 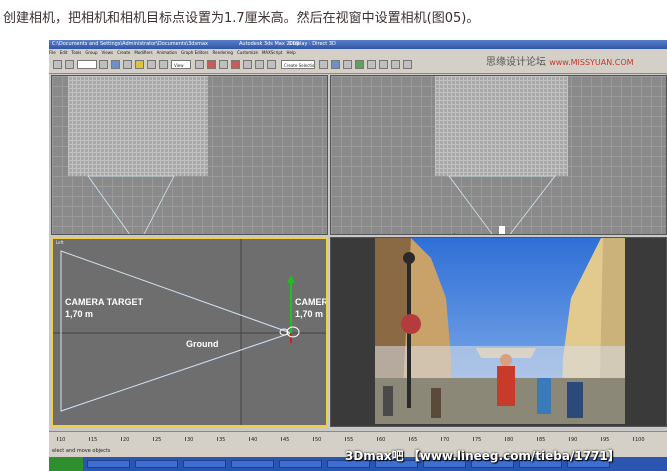 What do you see at coordinates (211, 64) in the screenshot?
I see `snap-icon` at bounding box center [211, 64].